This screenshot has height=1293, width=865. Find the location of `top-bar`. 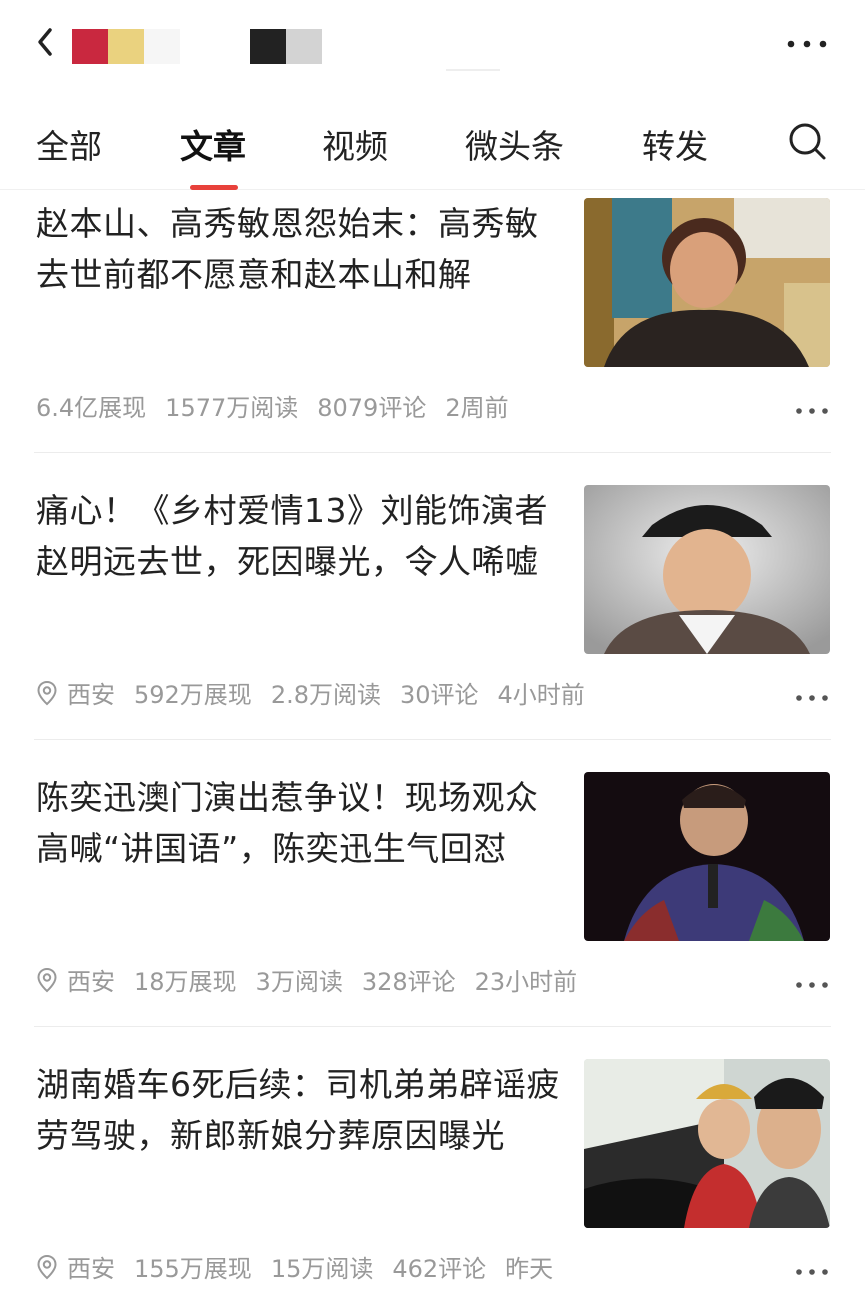

top-bar is located at coordinates (432, 45).